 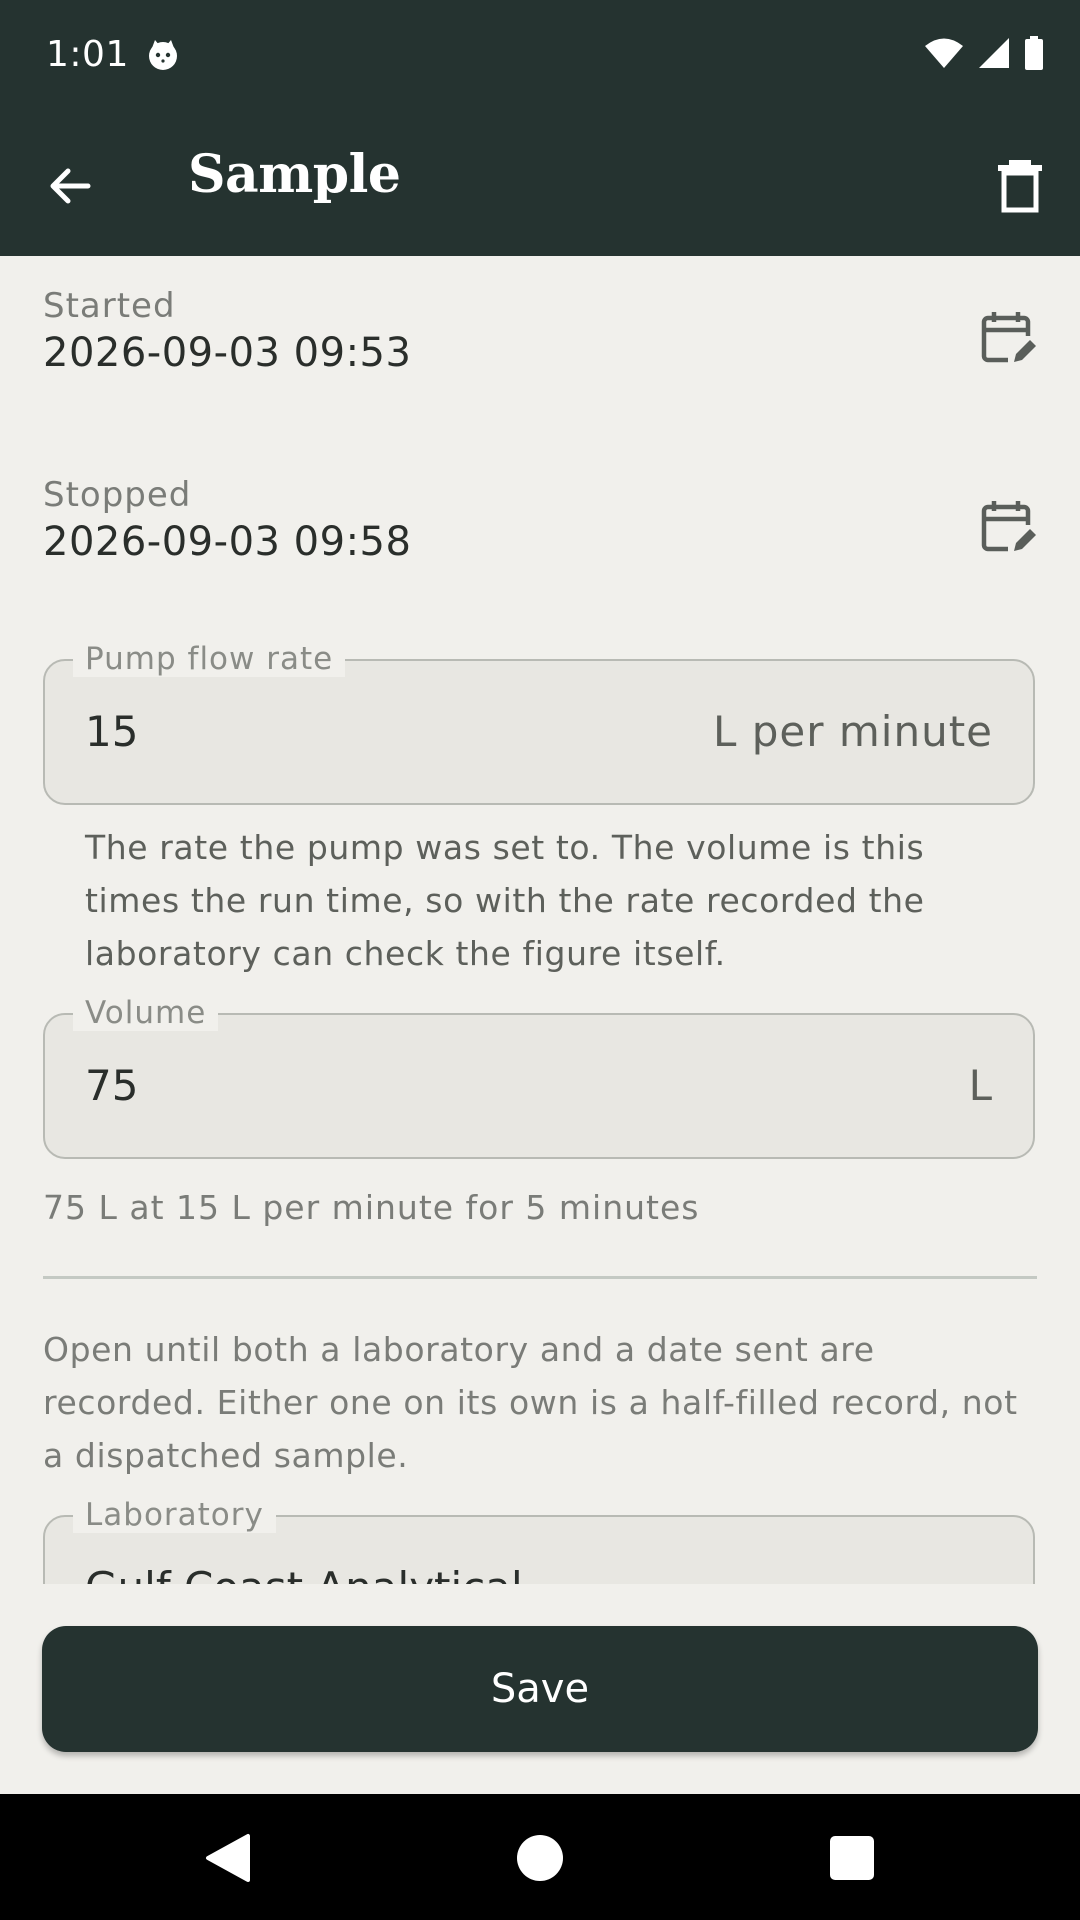 I want to click on wifi-icon, so click(x=944, y=53).